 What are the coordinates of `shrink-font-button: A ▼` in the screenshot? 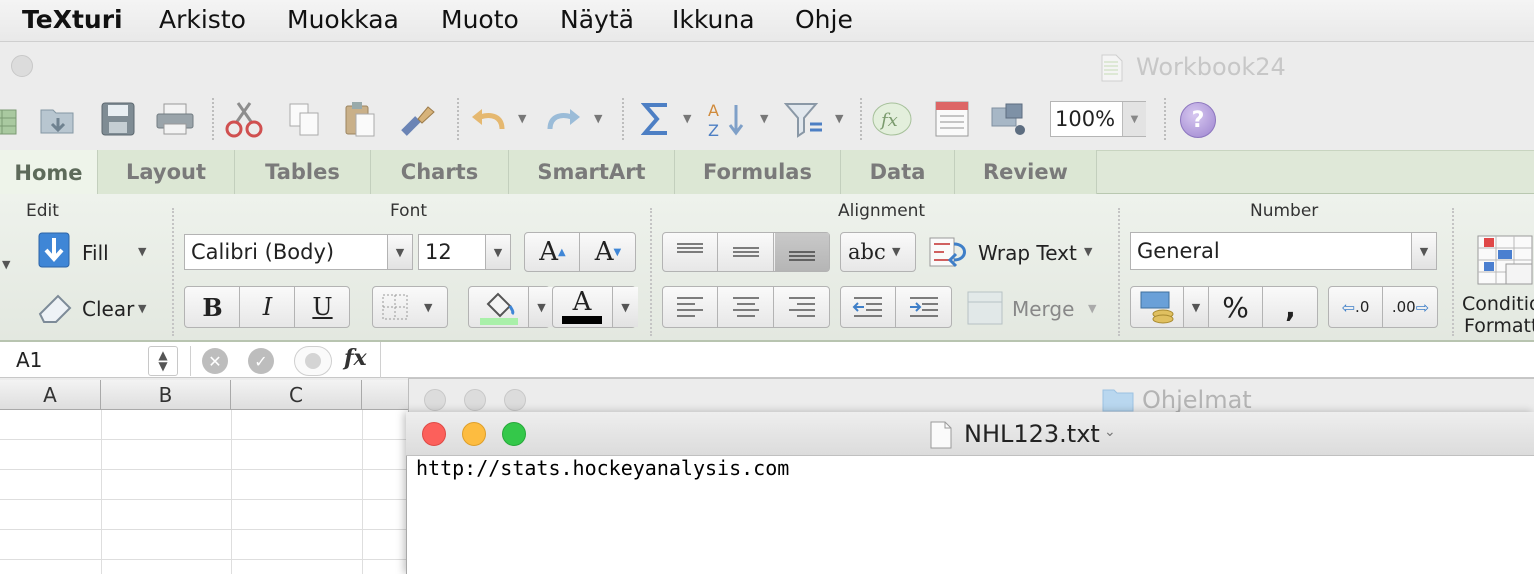 It's located at (608, 252).